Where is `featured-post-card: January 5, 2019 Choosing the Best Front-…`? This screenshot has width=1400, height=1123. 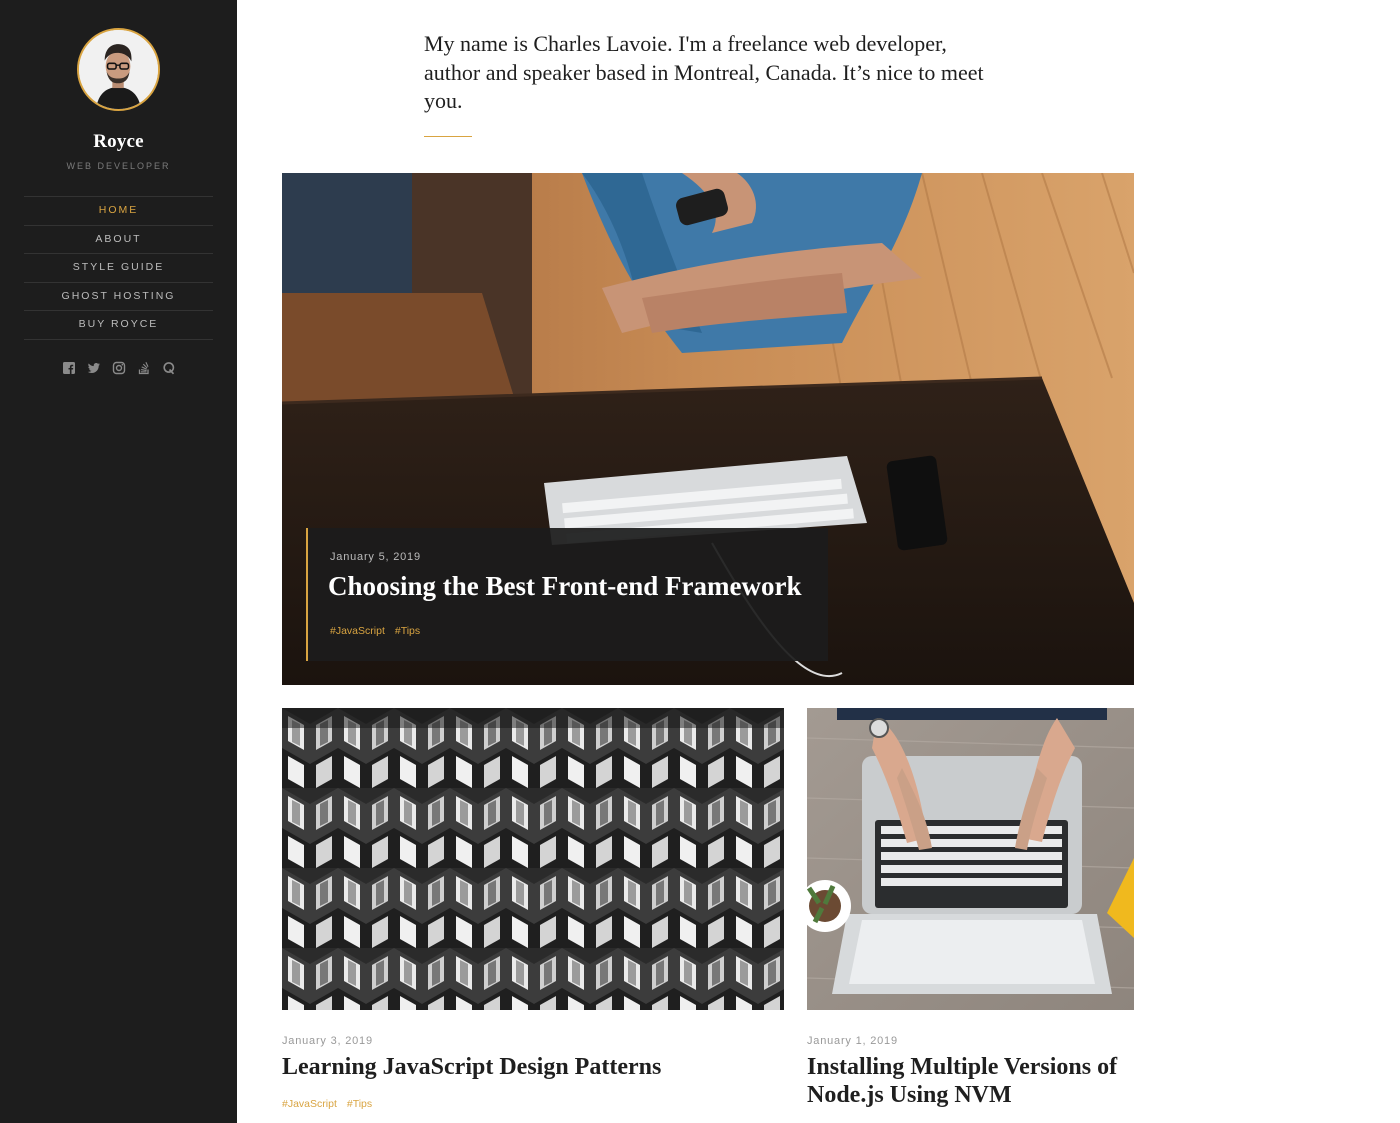 featured-post-card: January 5, 2019 Choosing the Best Front-… is located at coordinates (567, 594).